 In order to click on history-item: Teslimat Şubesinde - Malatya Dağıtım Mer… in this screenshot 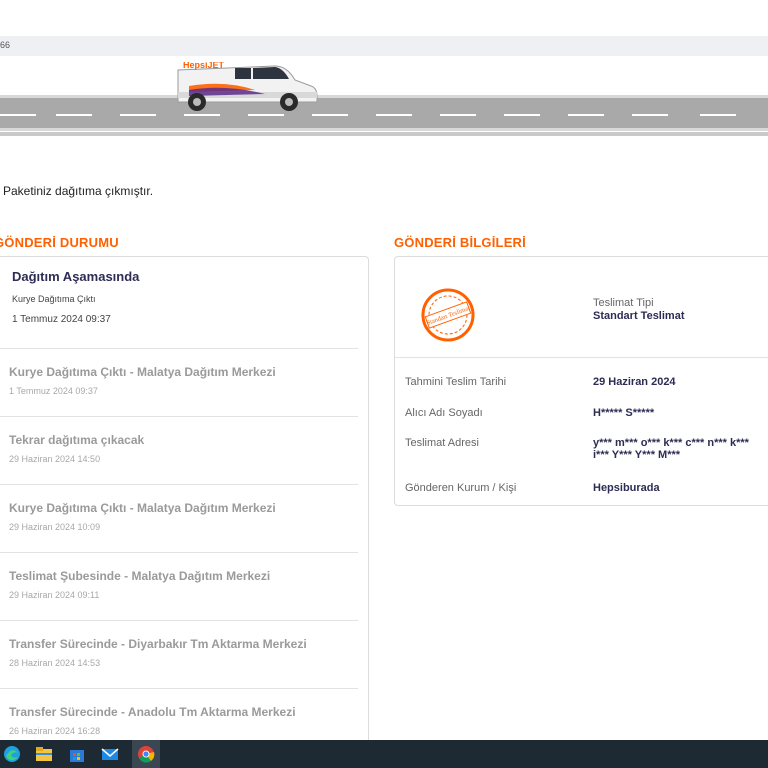, I will do `click(179, 586)`.